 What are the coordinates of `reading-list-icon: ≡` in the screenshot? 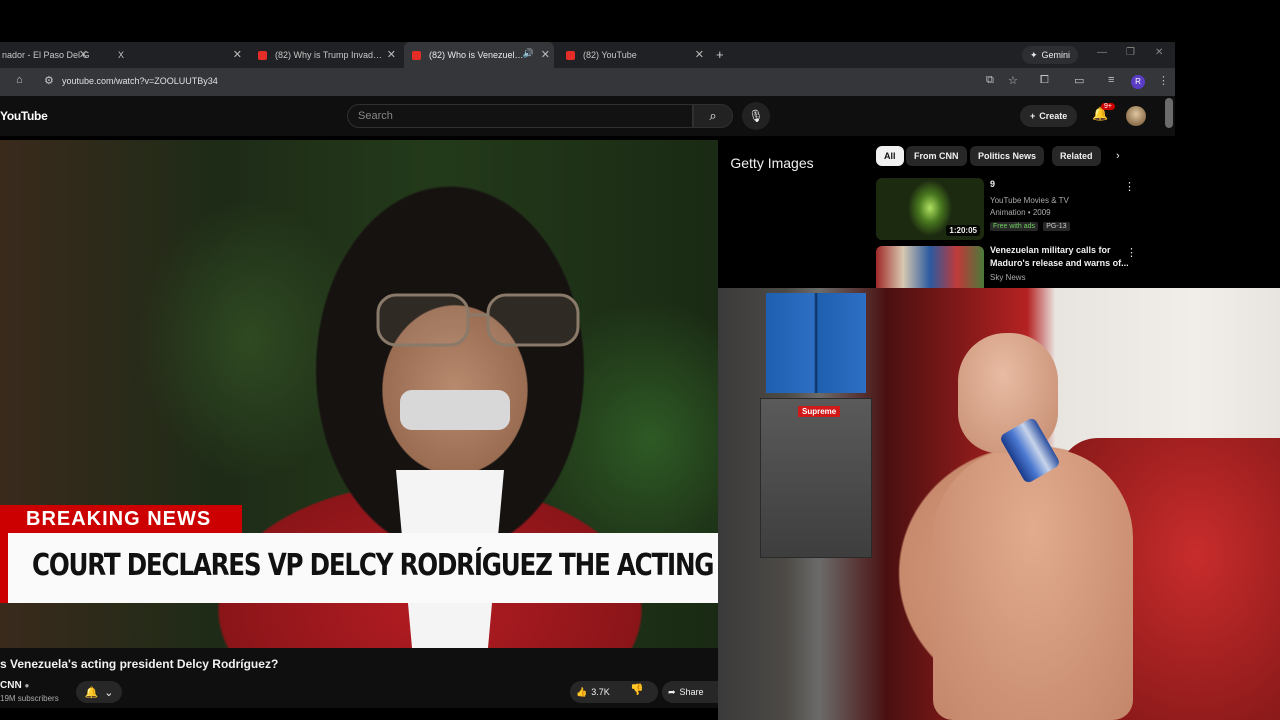 It's located at (1111, 80).